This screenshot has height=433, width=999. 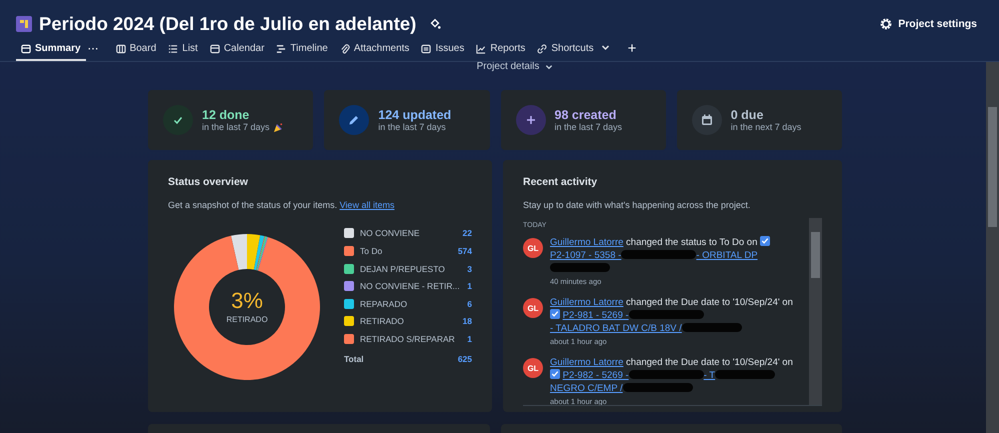 What do you see at coordinates (747, 115) in the screenshot?
I see `stat-value: 0 due` at bounding box center [747, 115].